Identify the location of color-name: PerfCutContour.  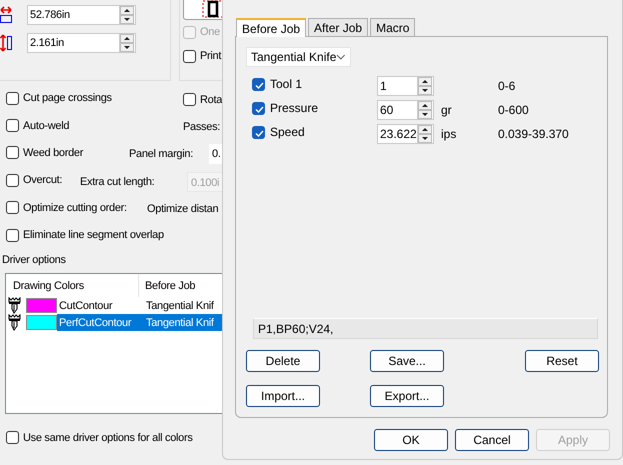
(95, 322).